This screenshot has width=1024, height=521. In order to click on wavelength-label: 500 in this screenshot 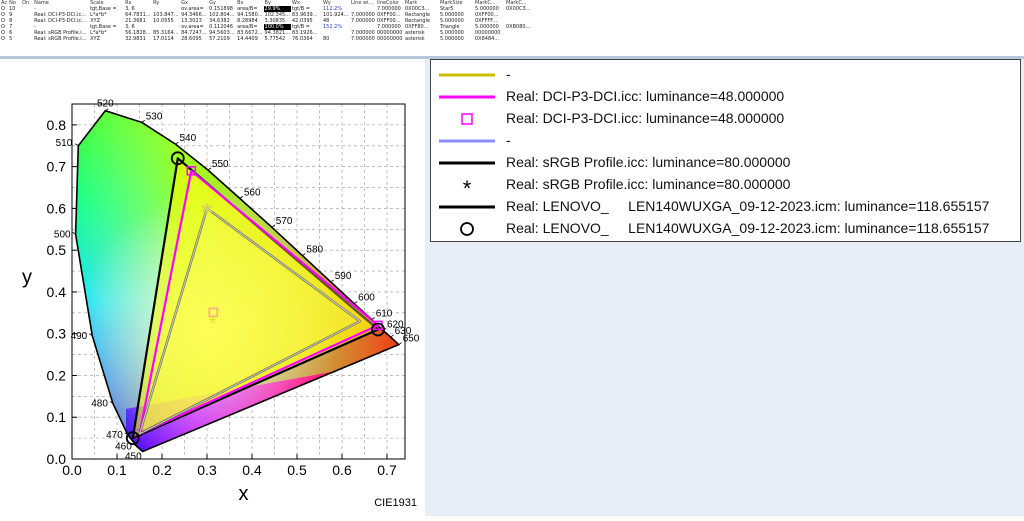, I will do `click(62, 234)`.